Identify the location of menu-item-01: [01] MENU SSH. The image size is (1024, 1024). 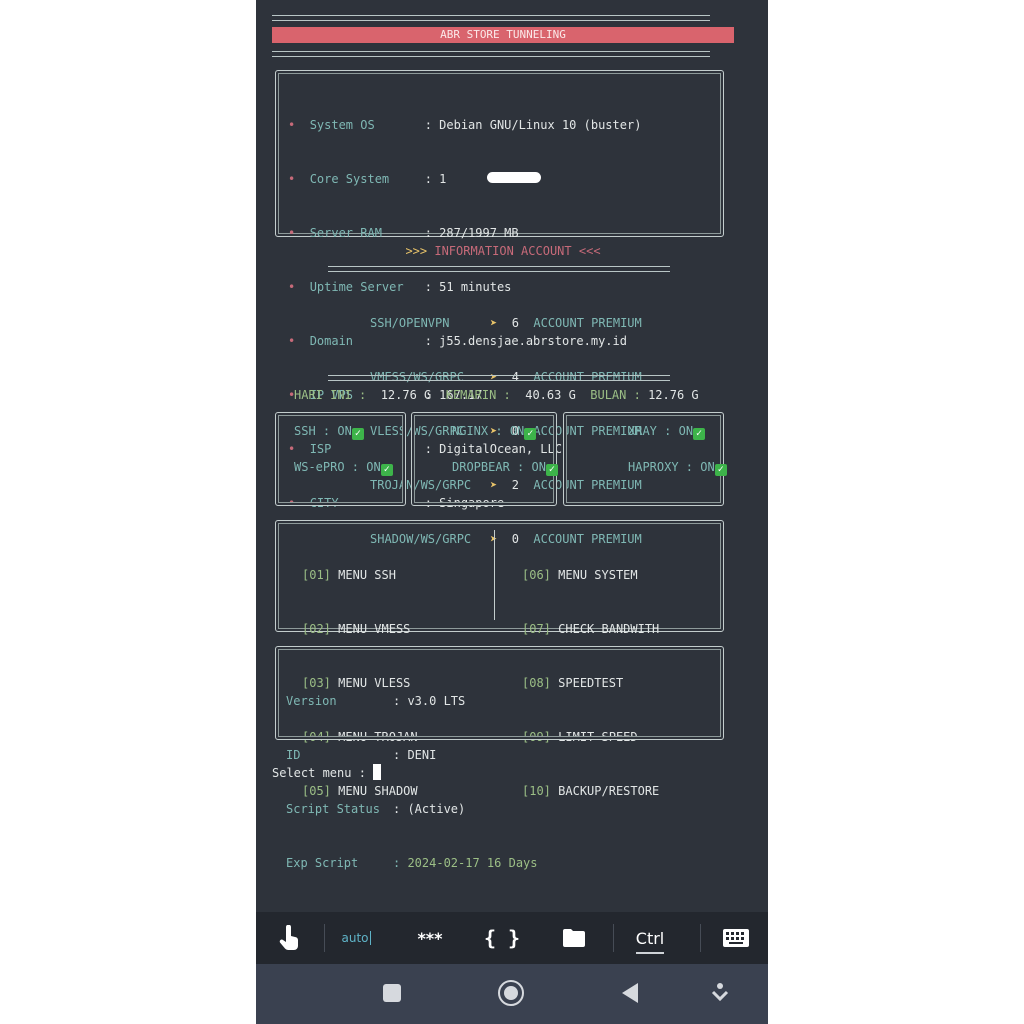
(360, 575).